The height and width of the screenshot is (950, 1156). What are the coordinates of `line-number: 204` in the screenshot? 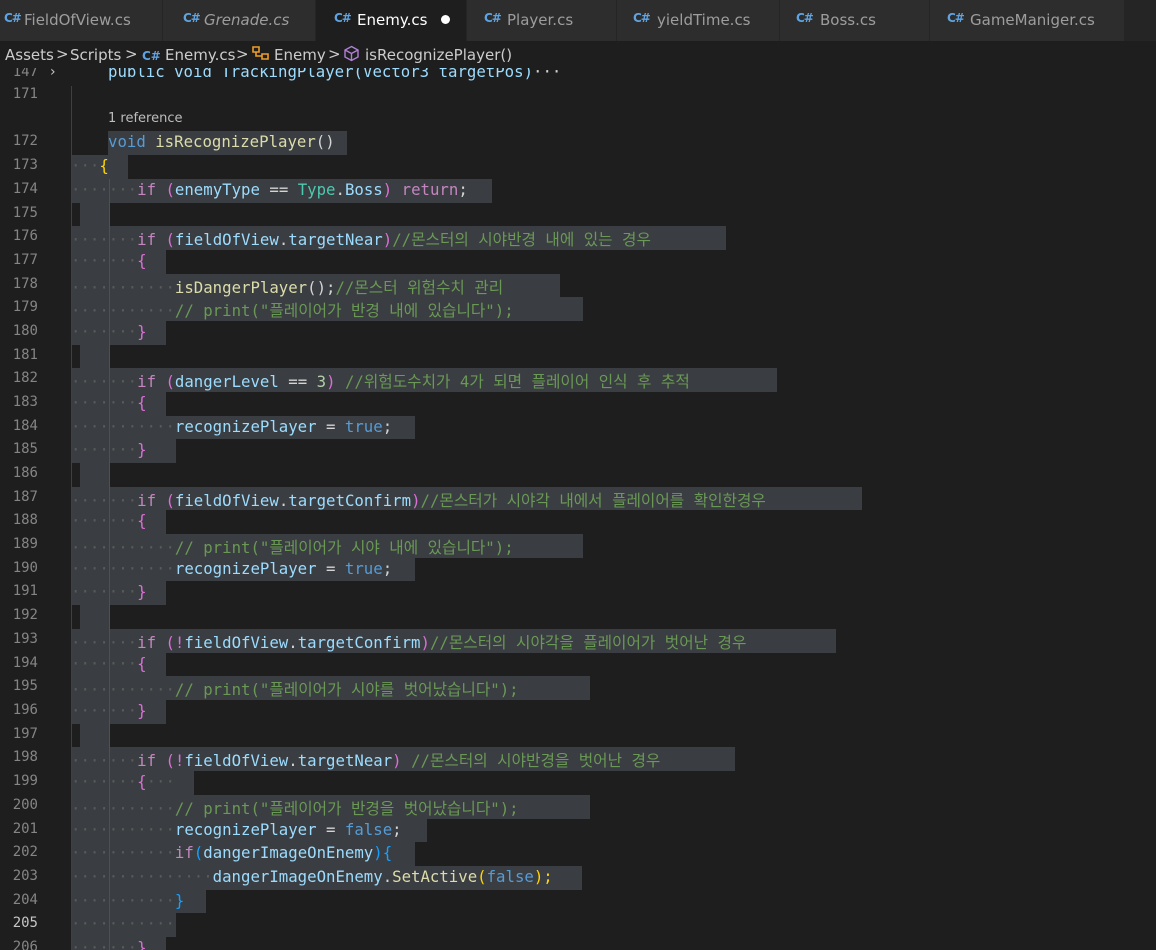 It's located at (25, 900).